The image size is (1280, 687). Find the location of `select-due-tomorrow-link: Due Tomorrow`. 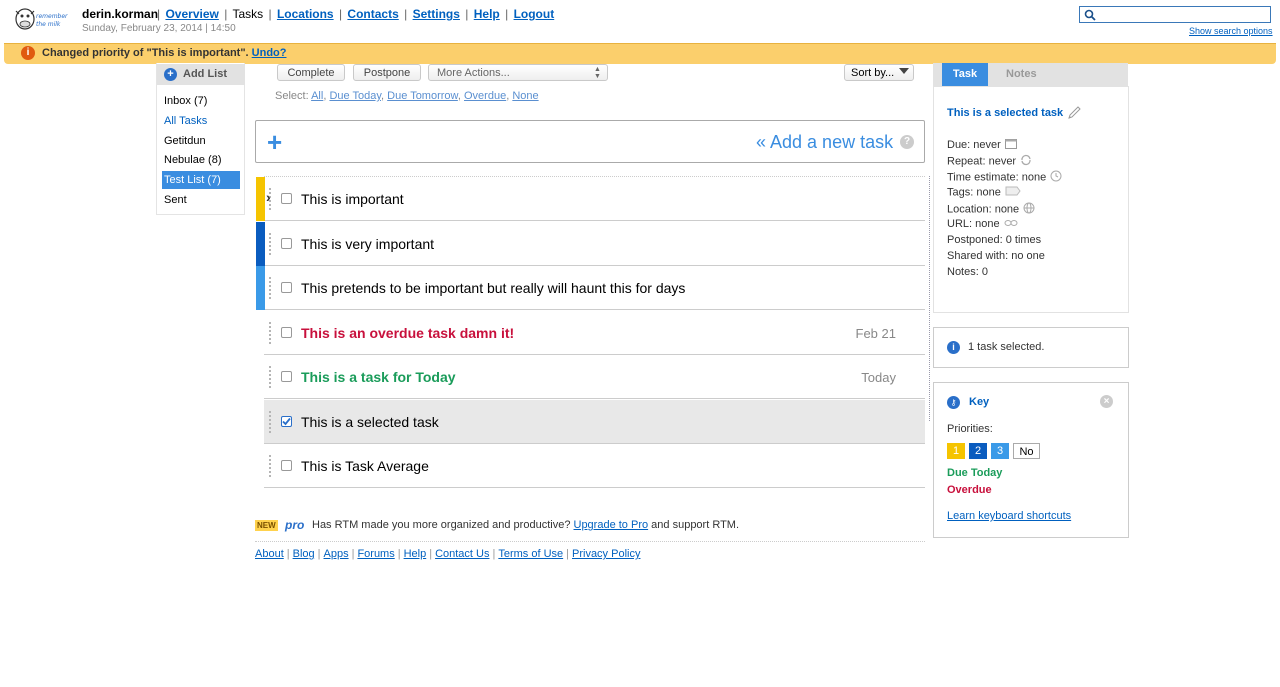

select-due-tomorrow-link: Due Tomorrow is located at coordinates (422, 96).